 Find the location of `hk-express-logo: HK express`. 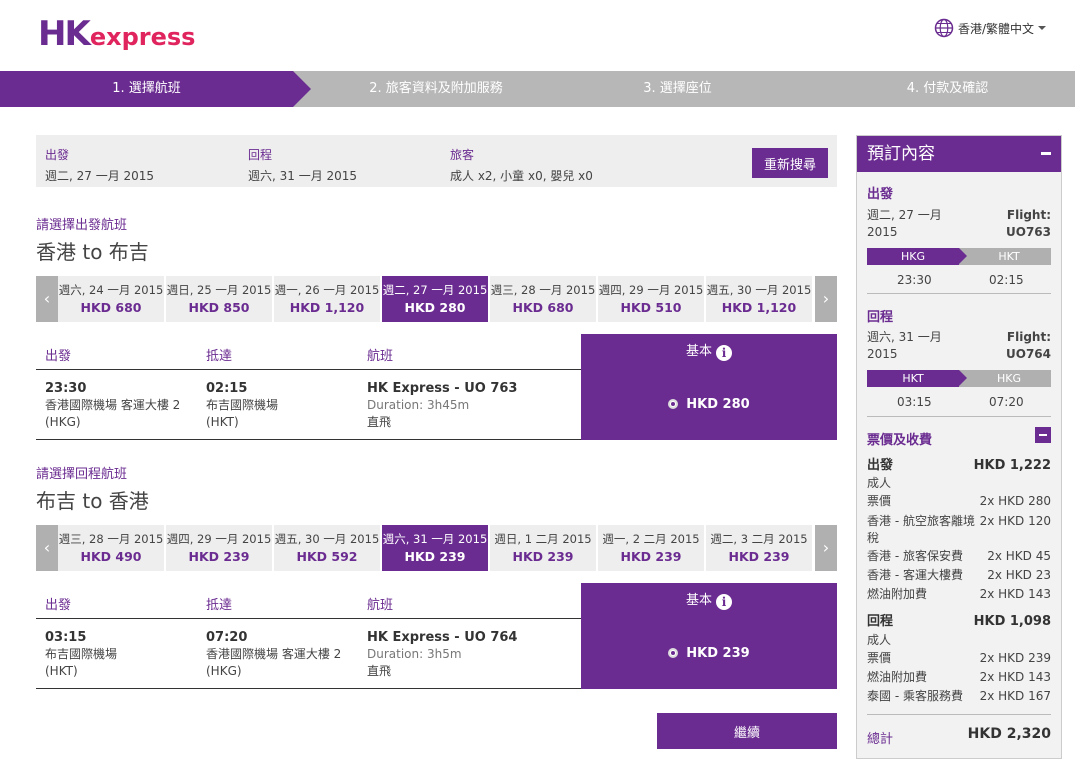

hk-express-logo: HK express is located at coordinates (116, 34).